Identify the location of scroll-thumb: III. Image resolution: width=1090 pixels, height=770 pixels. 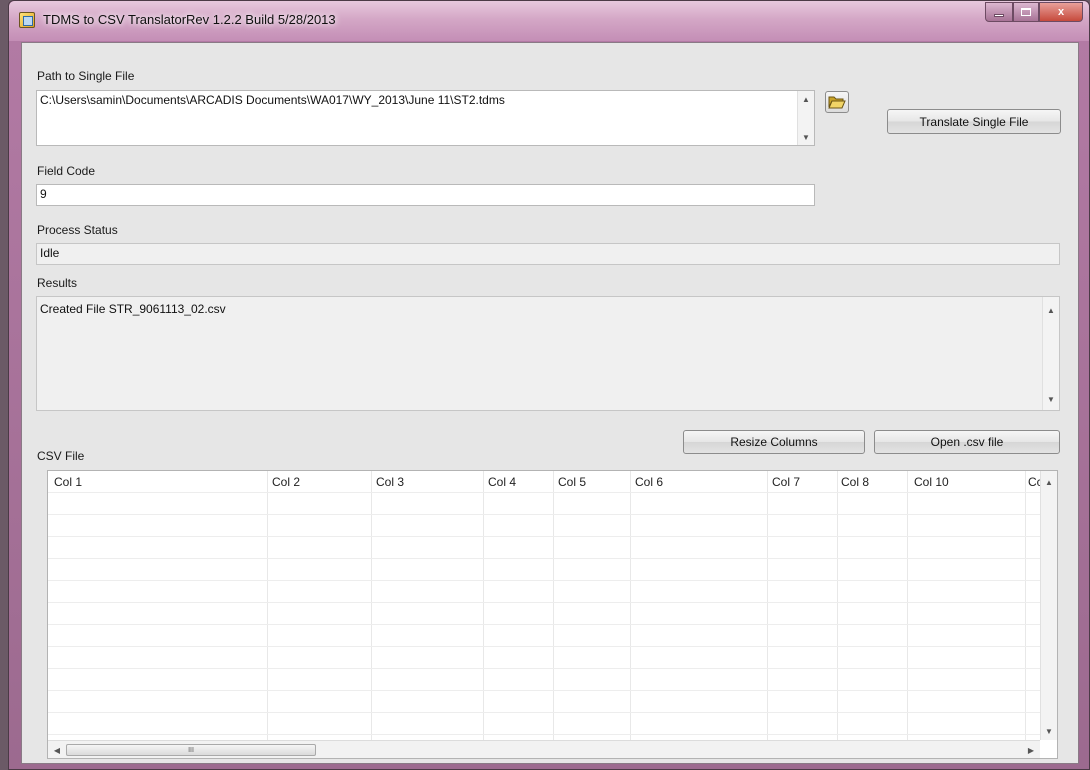
(191, 750).